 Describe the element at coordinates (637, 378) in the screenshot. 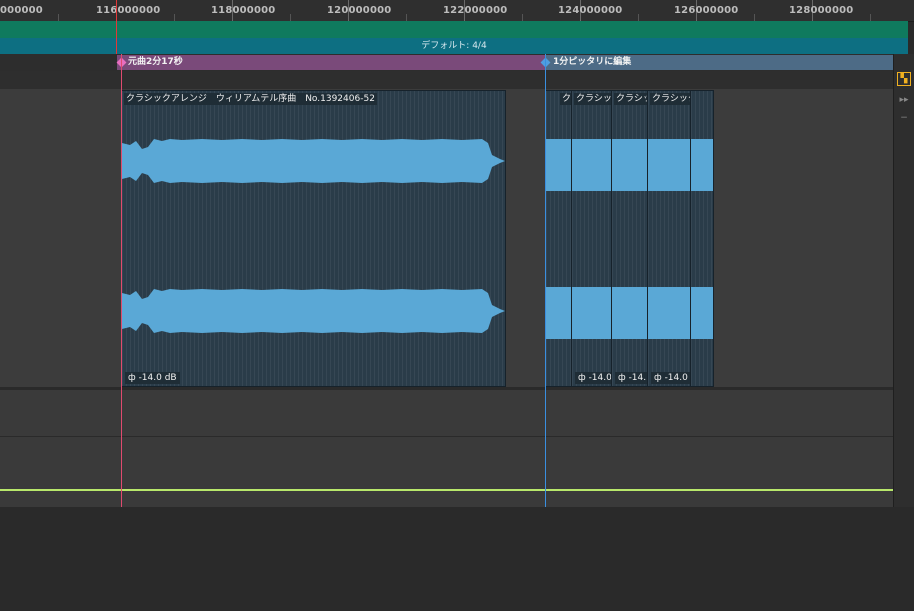

I see `clip-gain-value: -14.` at that location.